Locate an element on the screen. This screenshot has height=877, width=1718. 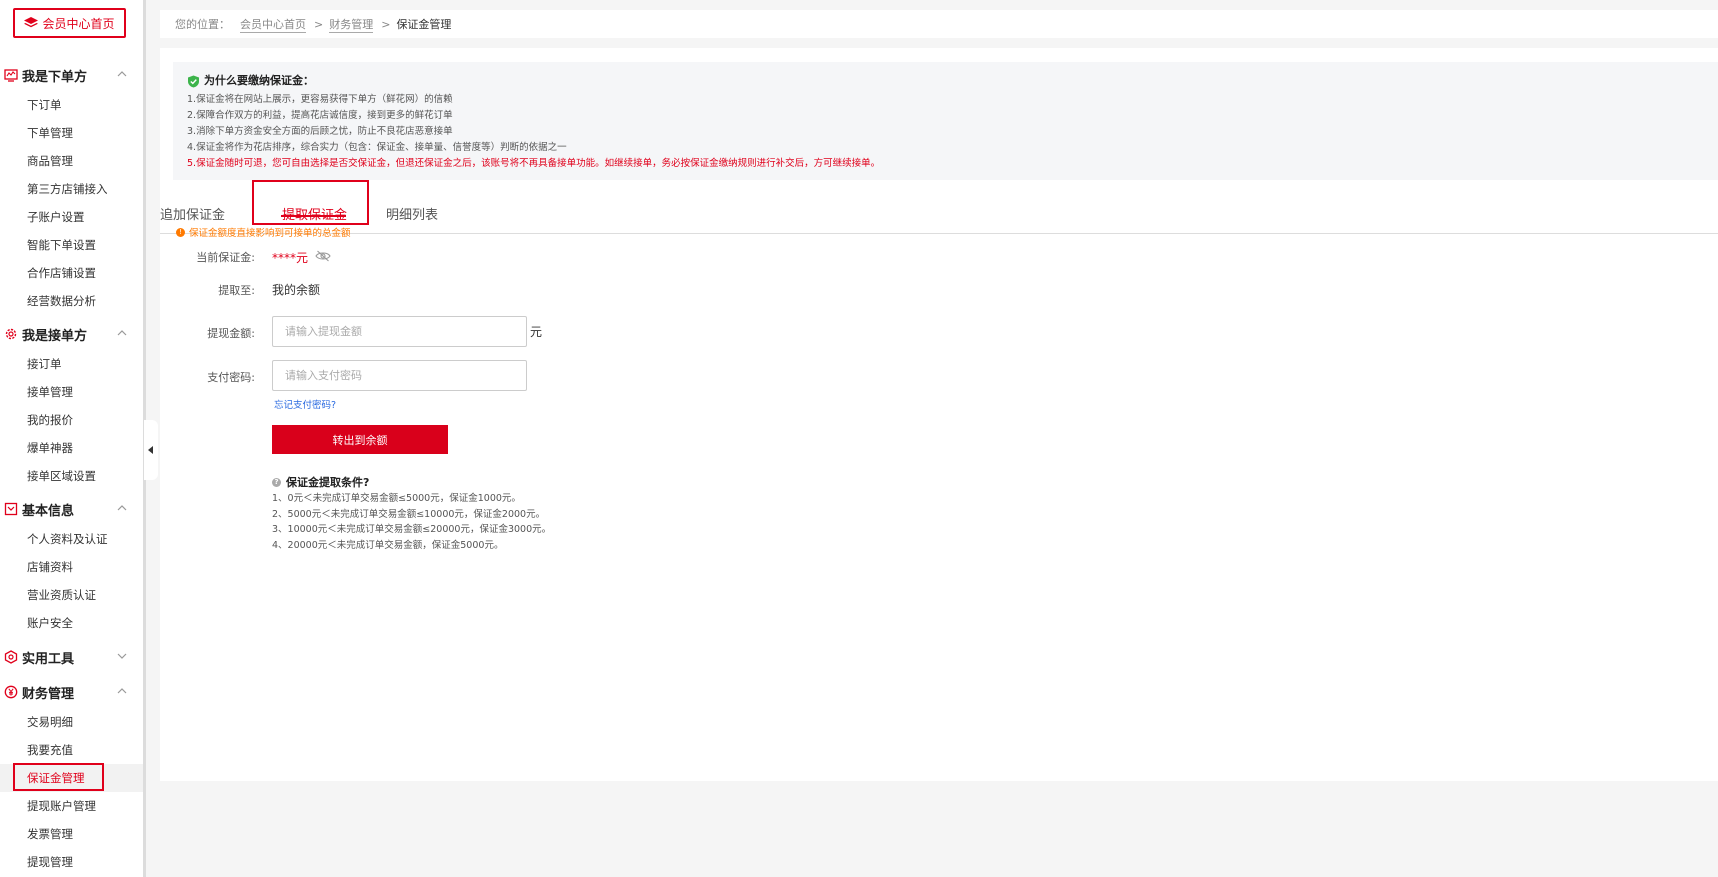
sidebar-item-withdraw-account: 提现账户管理 is located at coordinates (71, 806).